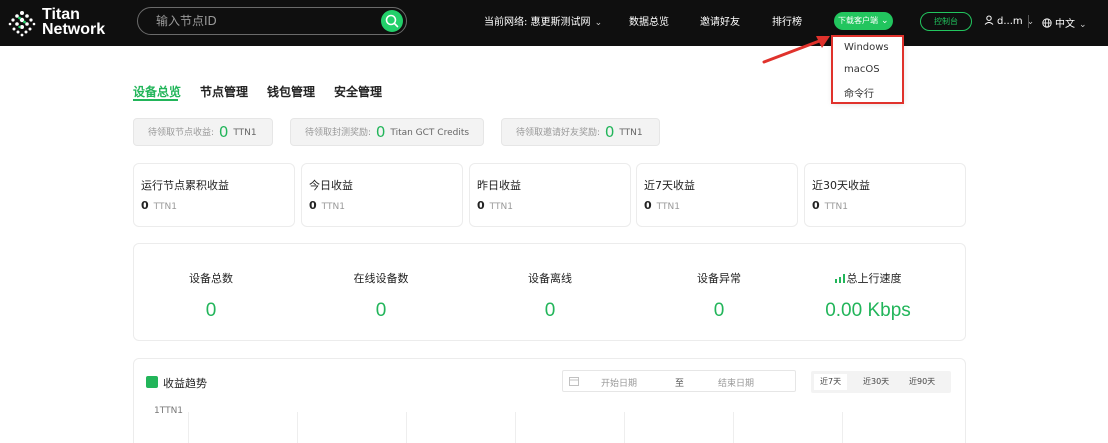  I want to click on search-button, so click(392, 21).